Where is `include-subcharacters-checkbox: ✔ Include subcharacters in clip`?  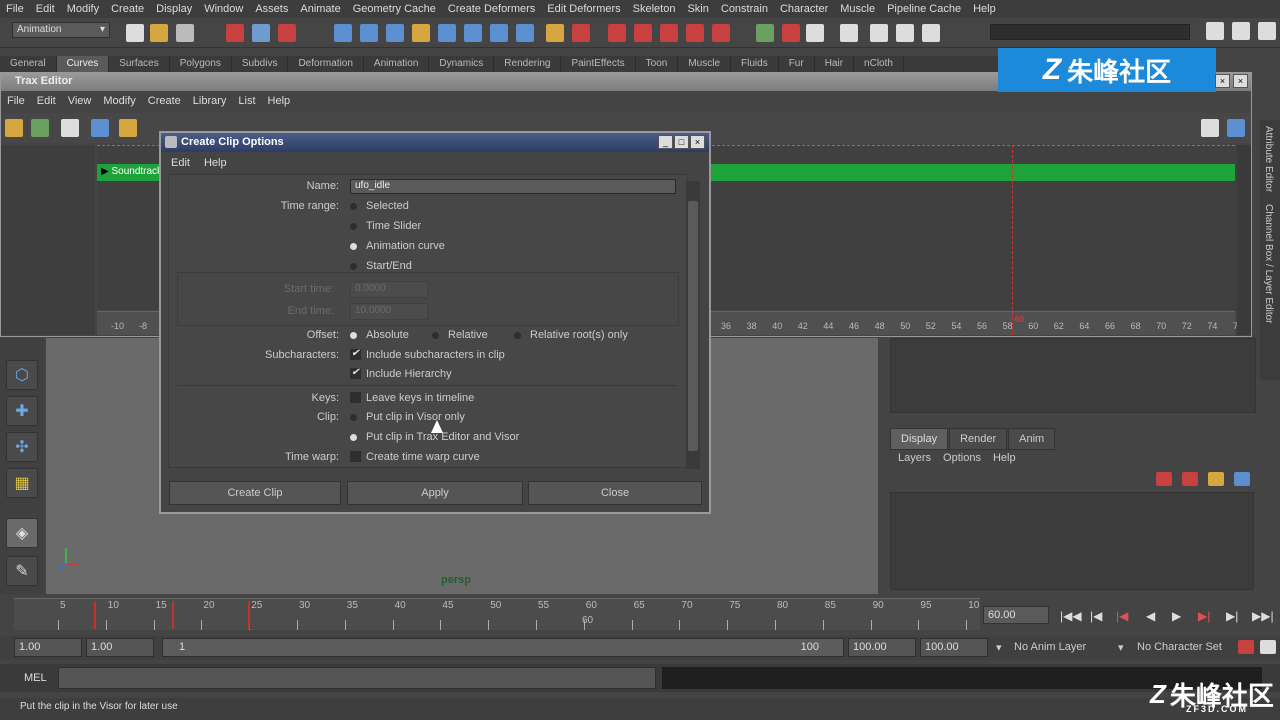 include-subcharacters-checkbox: ✔ Include subcharacters in clip is located at coordinates (427, 355).